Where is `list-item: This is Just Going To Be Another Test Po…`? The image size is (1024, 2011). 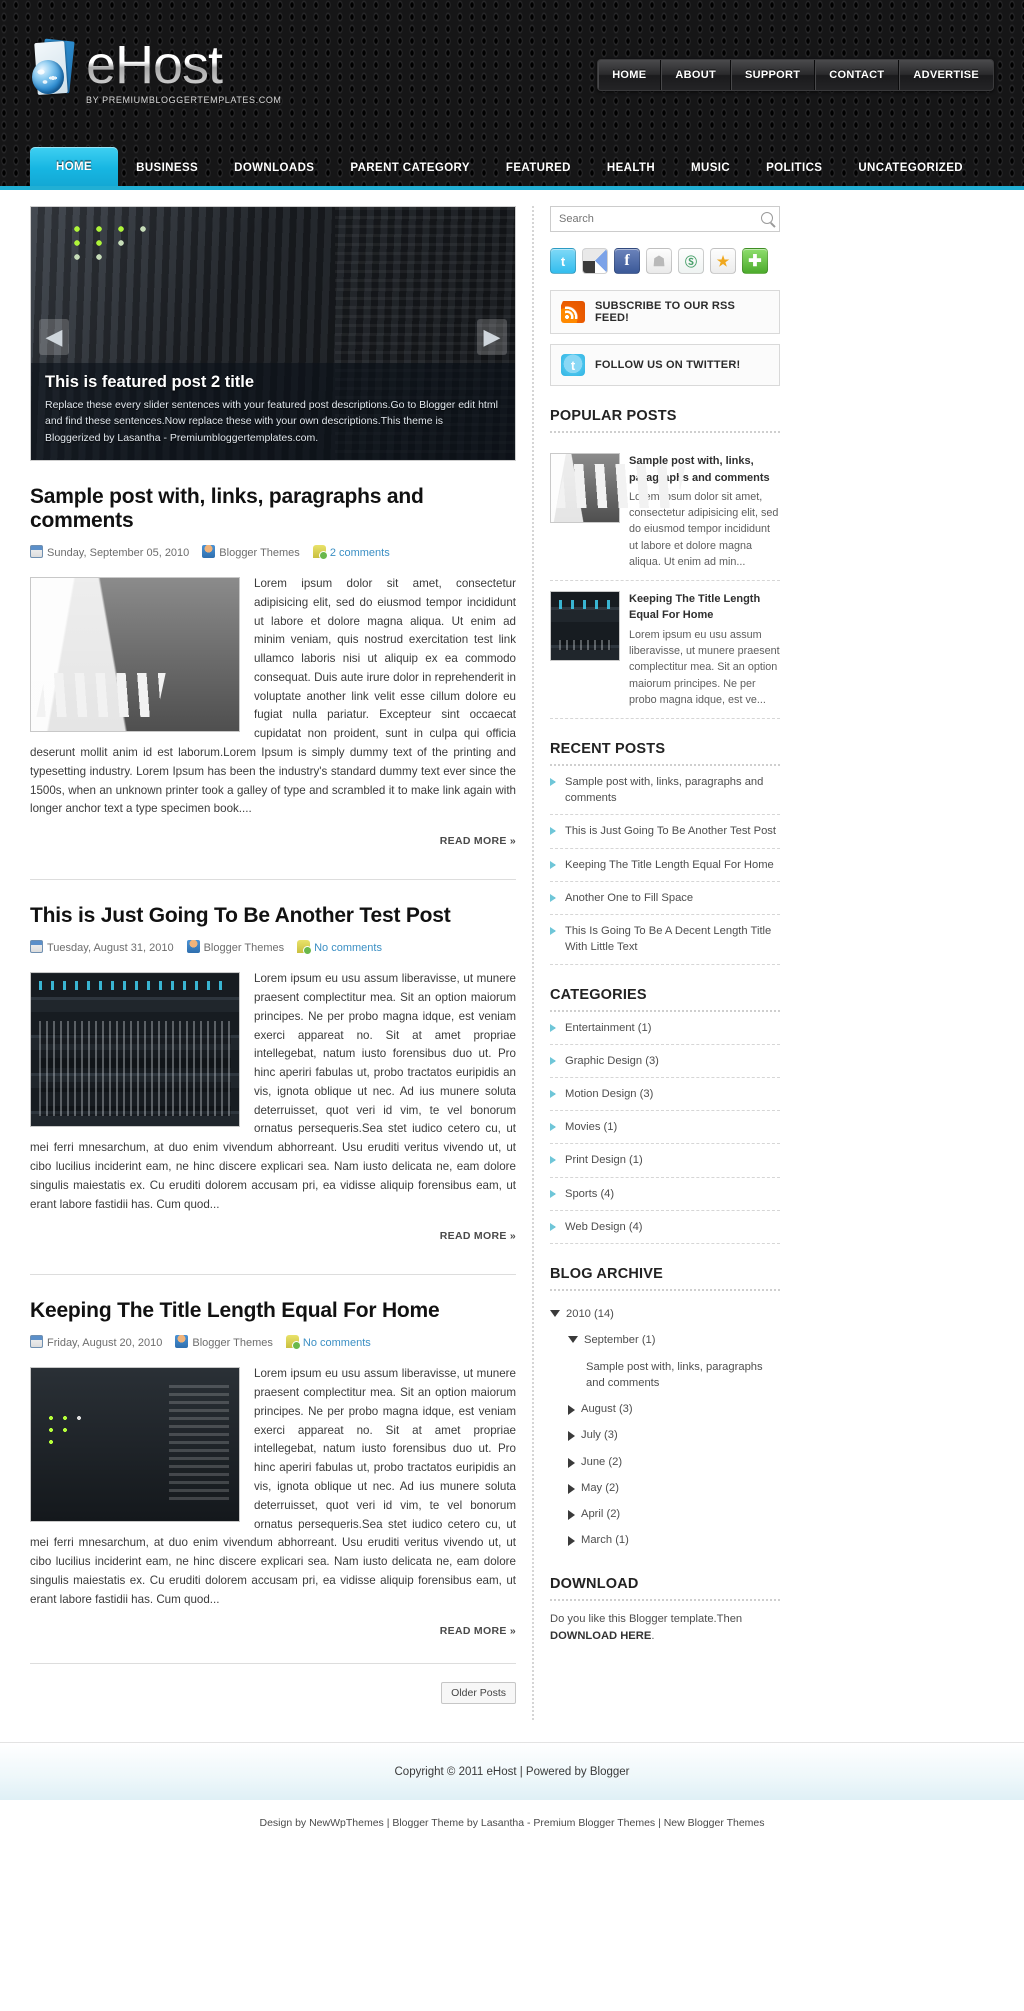 list-item: This is Just Going To Be Another Test Po… is located at coordinates (665, 832).